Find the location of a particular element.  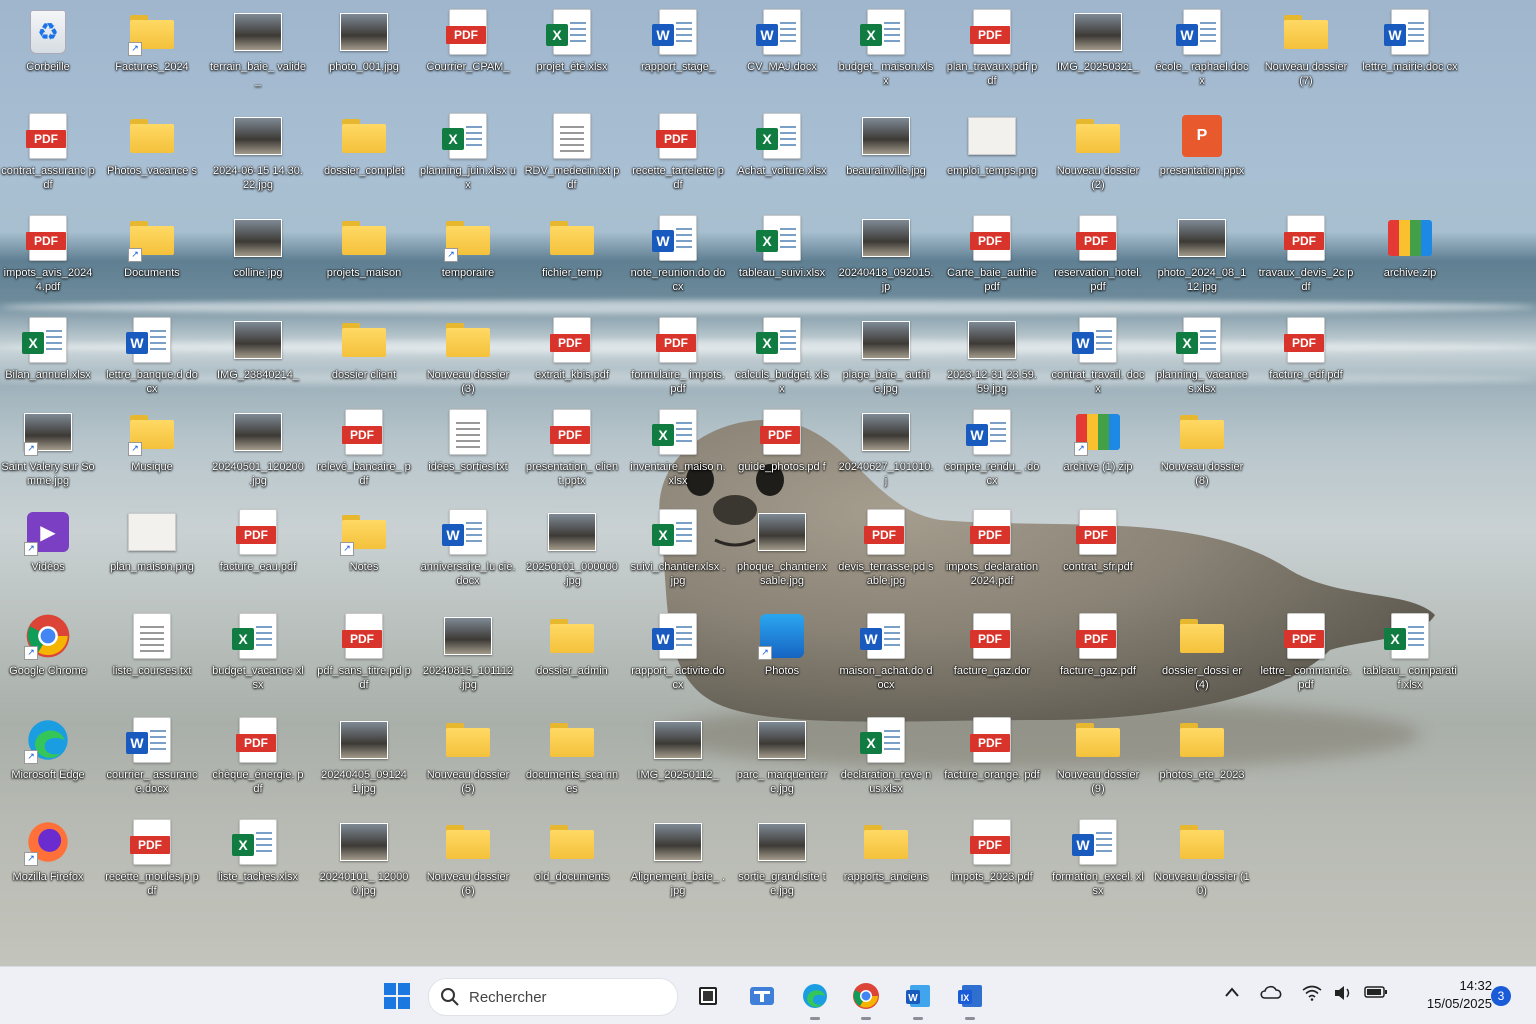

desktop-icon: X Achat_voiture.xlsx is located at coordinates (782, 145).